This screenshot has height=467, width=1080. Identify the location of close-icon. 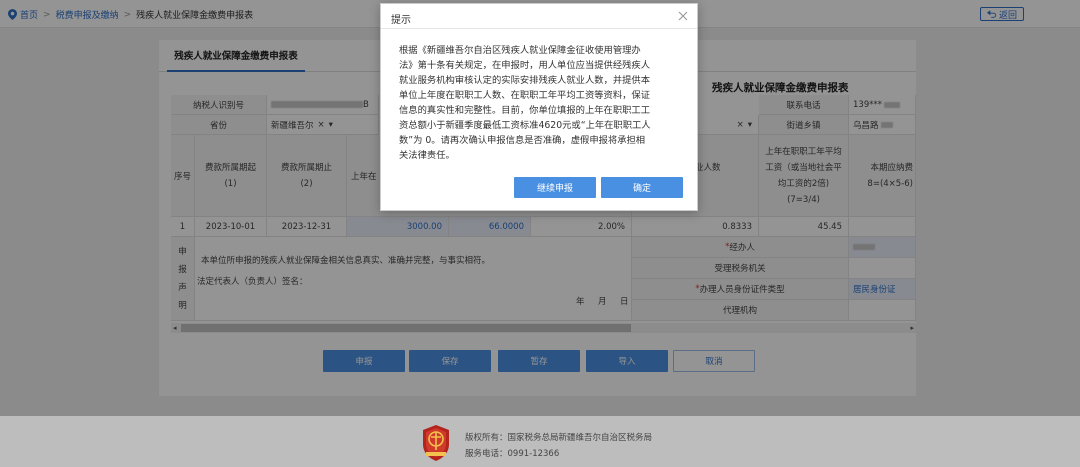
(683, 16).